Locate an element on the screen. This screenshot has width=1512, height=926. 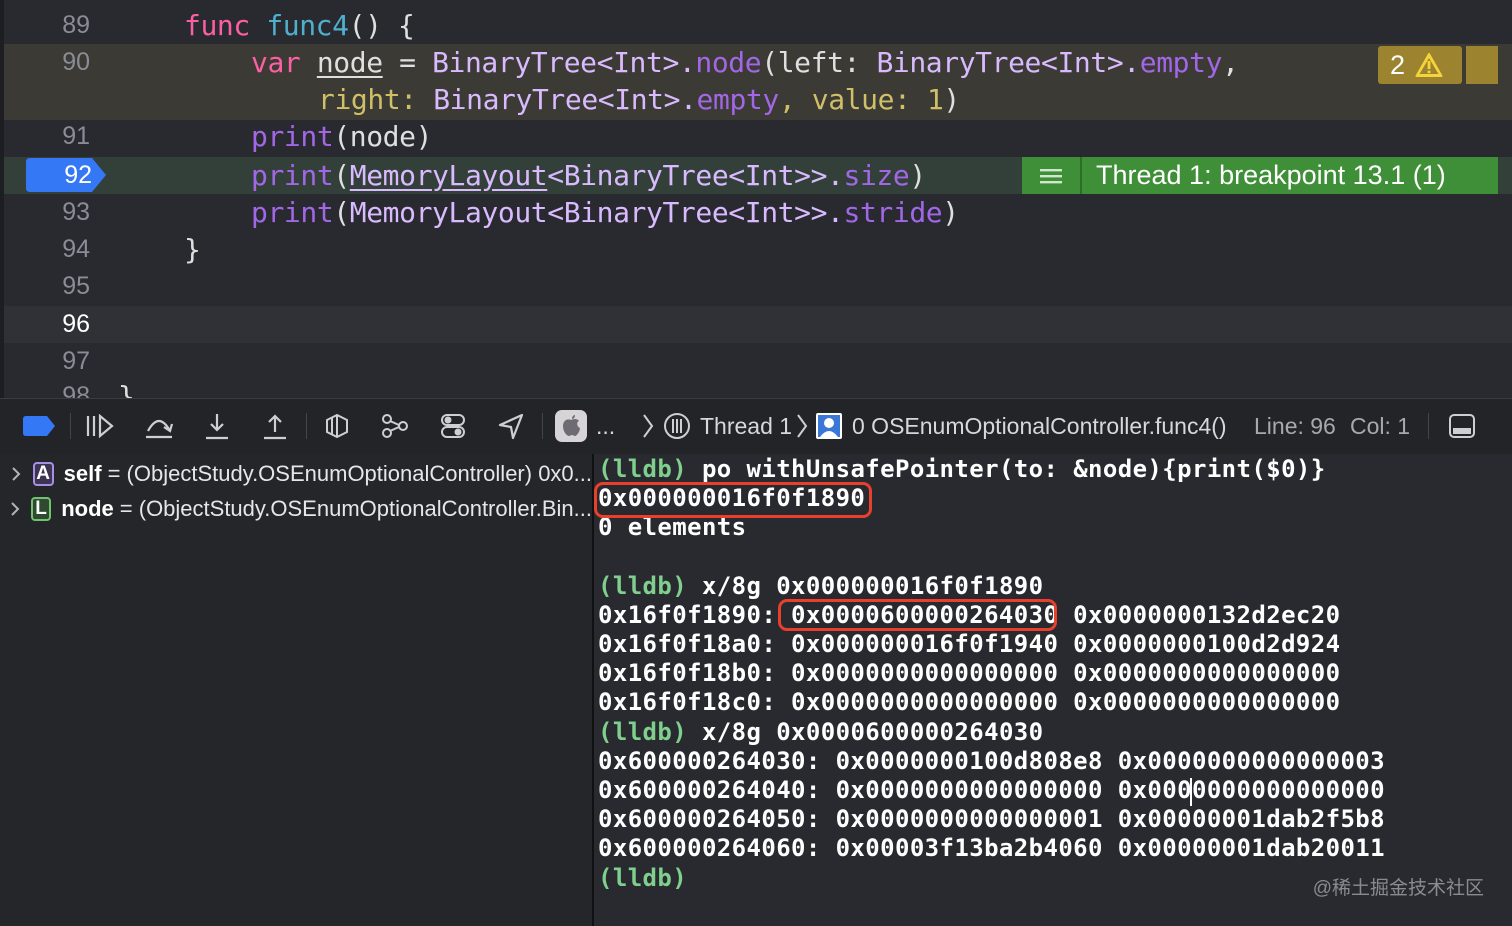
environment-overrides-icon is located at coordinates (453, 426).